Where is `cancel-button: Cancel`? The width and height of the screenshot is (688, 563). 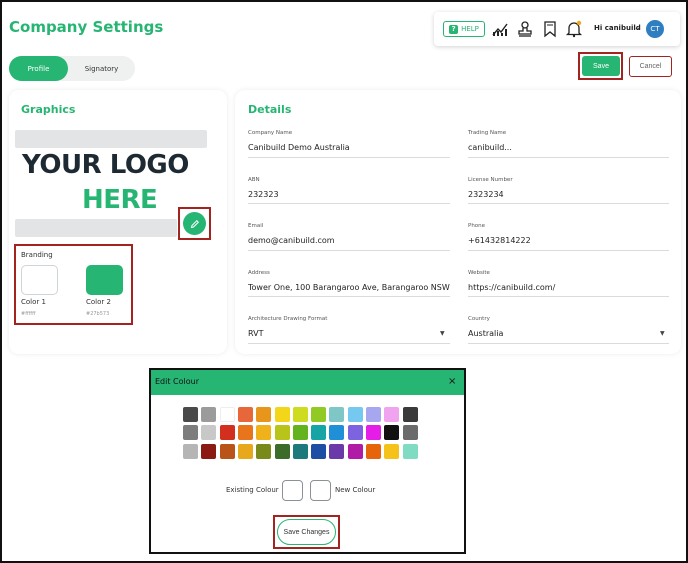
cancel-button: Cancel is located at coordinates (650, 66).